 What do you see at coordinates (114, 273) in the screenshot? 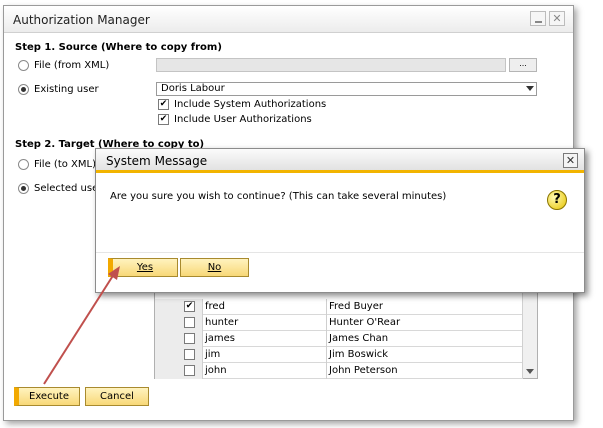
I see `arrow-head` at bounding box center [114, 273].